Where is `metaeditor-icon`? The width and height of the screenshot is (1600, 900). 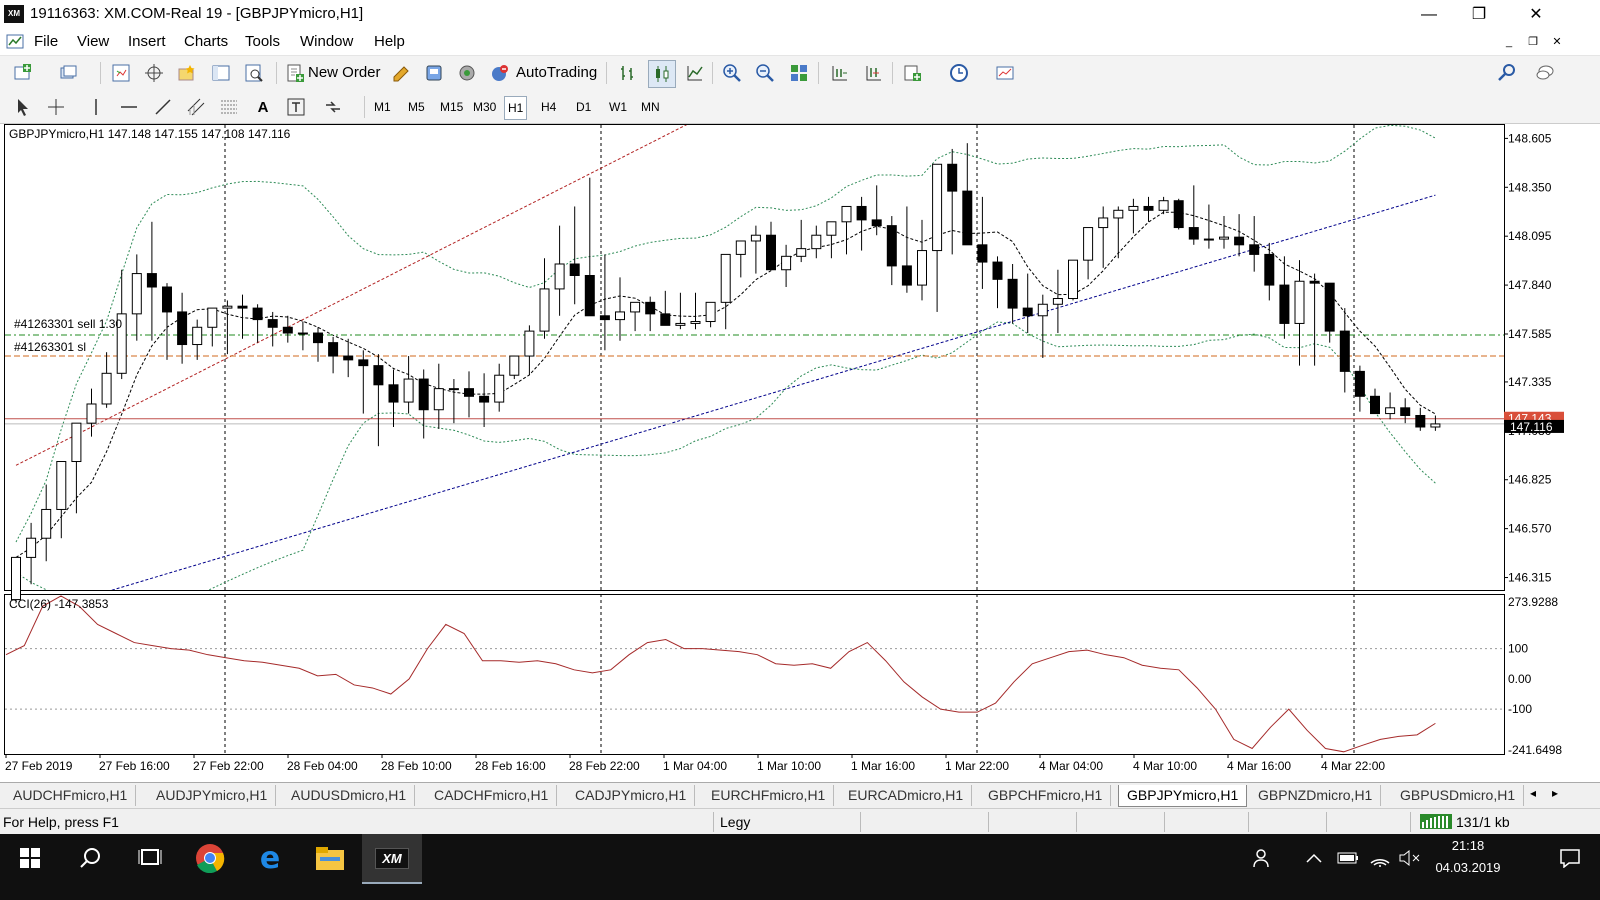
metaeditor-icon is located at coordinates (401, 73).